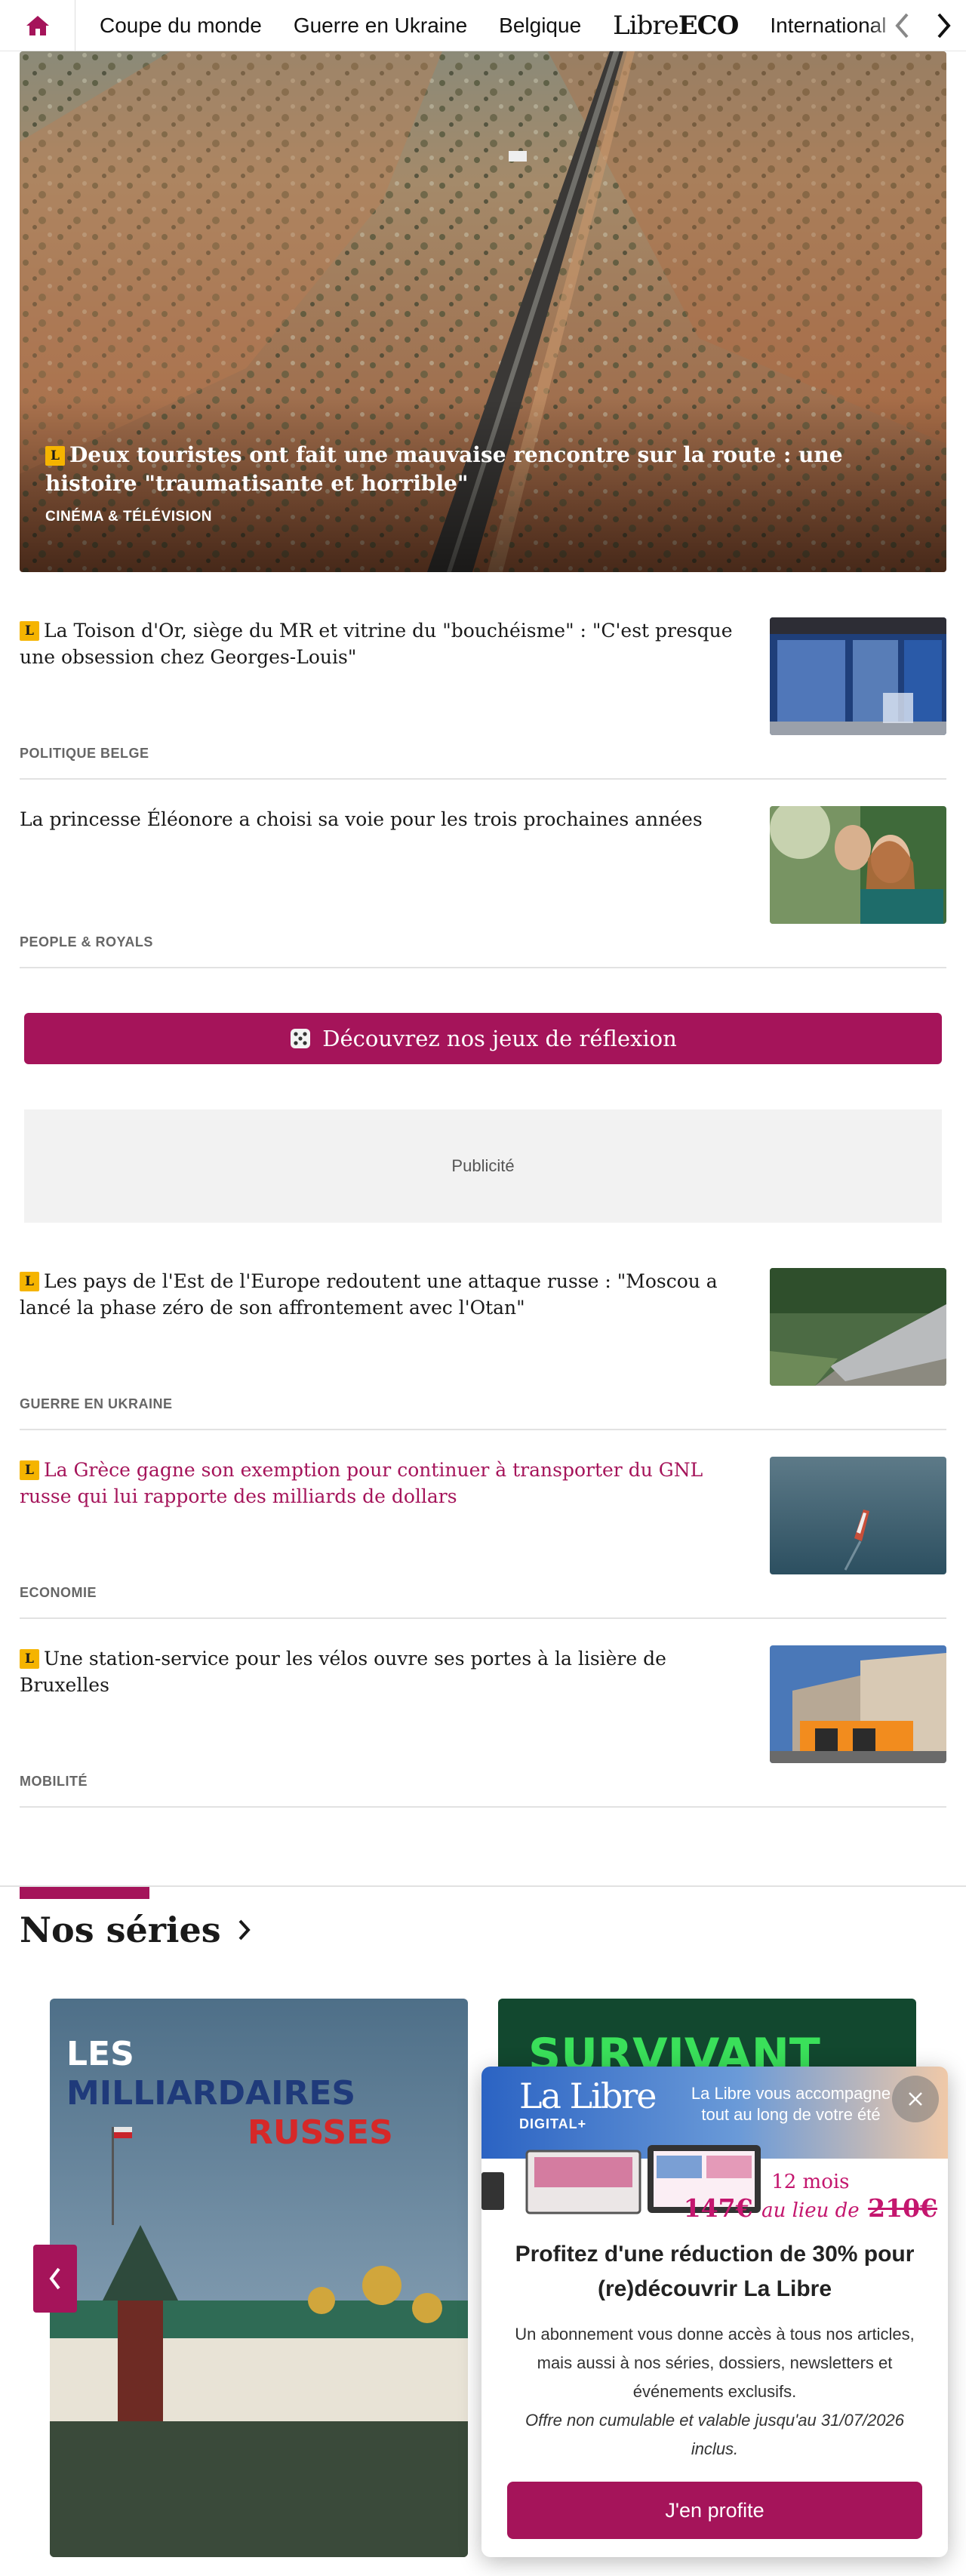  What do you see at coordinates (553, 2123) in the screenshot?
I see `popup-logo-sub: DIGITAL+` at bounding box center [553, 2123].